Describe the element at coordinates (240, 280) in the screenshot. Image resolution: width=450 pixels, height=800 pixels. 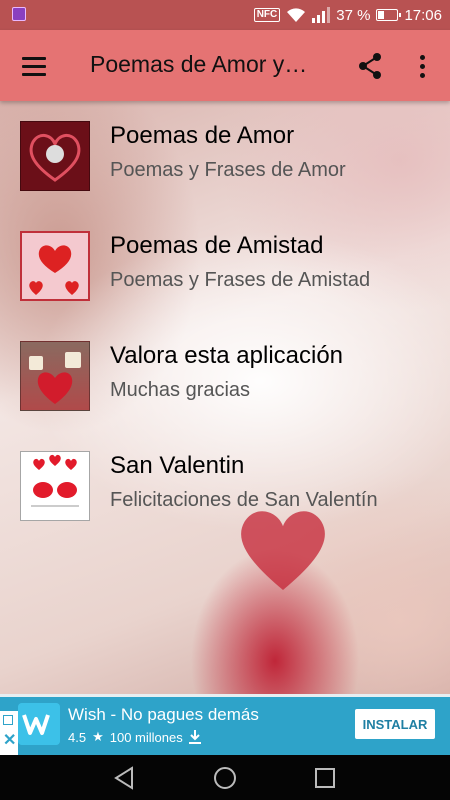
I see `list-item-subtitle: Poemas y Frases de Amistad` at that location.